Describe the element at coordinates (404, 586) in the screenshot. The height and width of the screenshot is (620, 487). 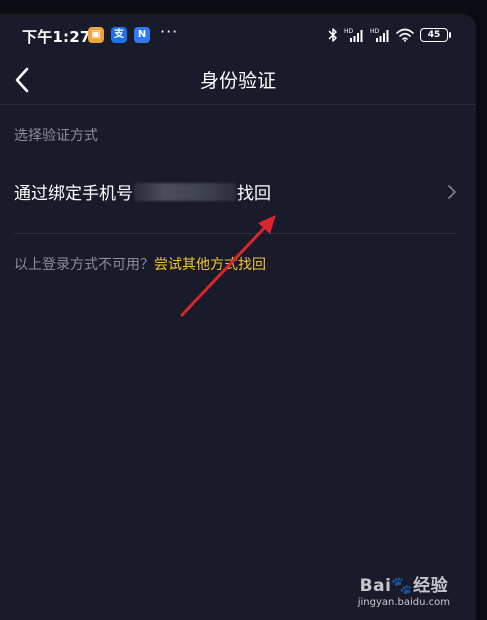
I see `watermark-logo: Bai🐾经验` at that location.